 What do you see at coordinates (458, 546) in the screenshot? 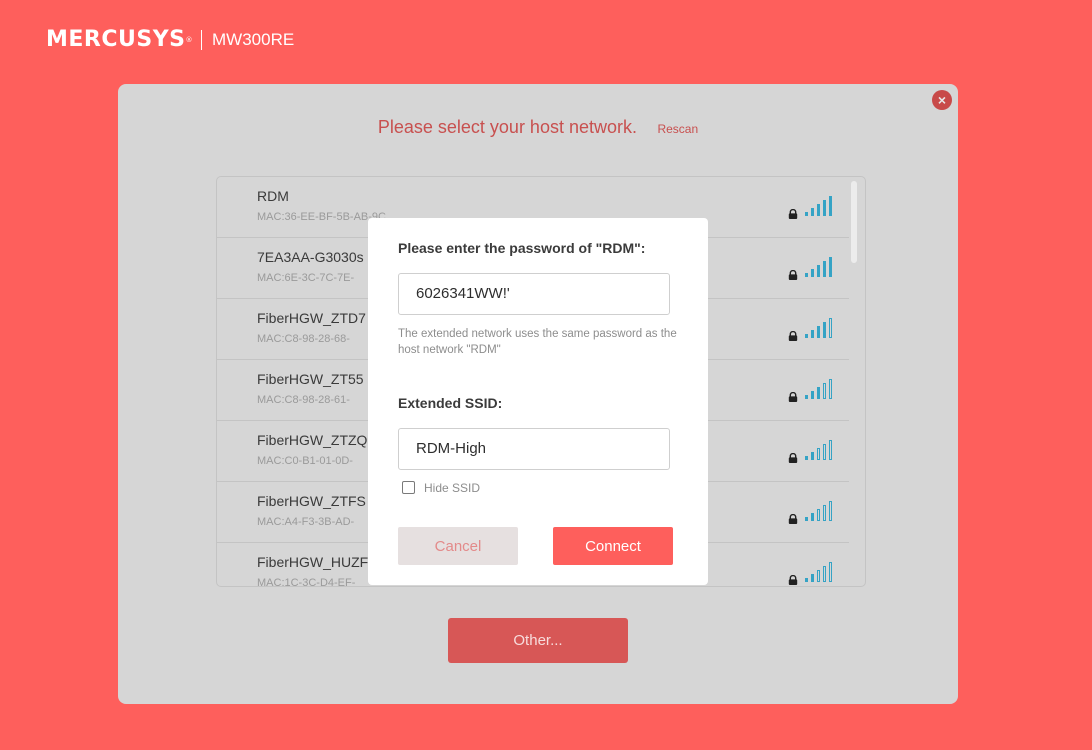
I see `cancel-button: Cancel` at bounding box center [458, 546].